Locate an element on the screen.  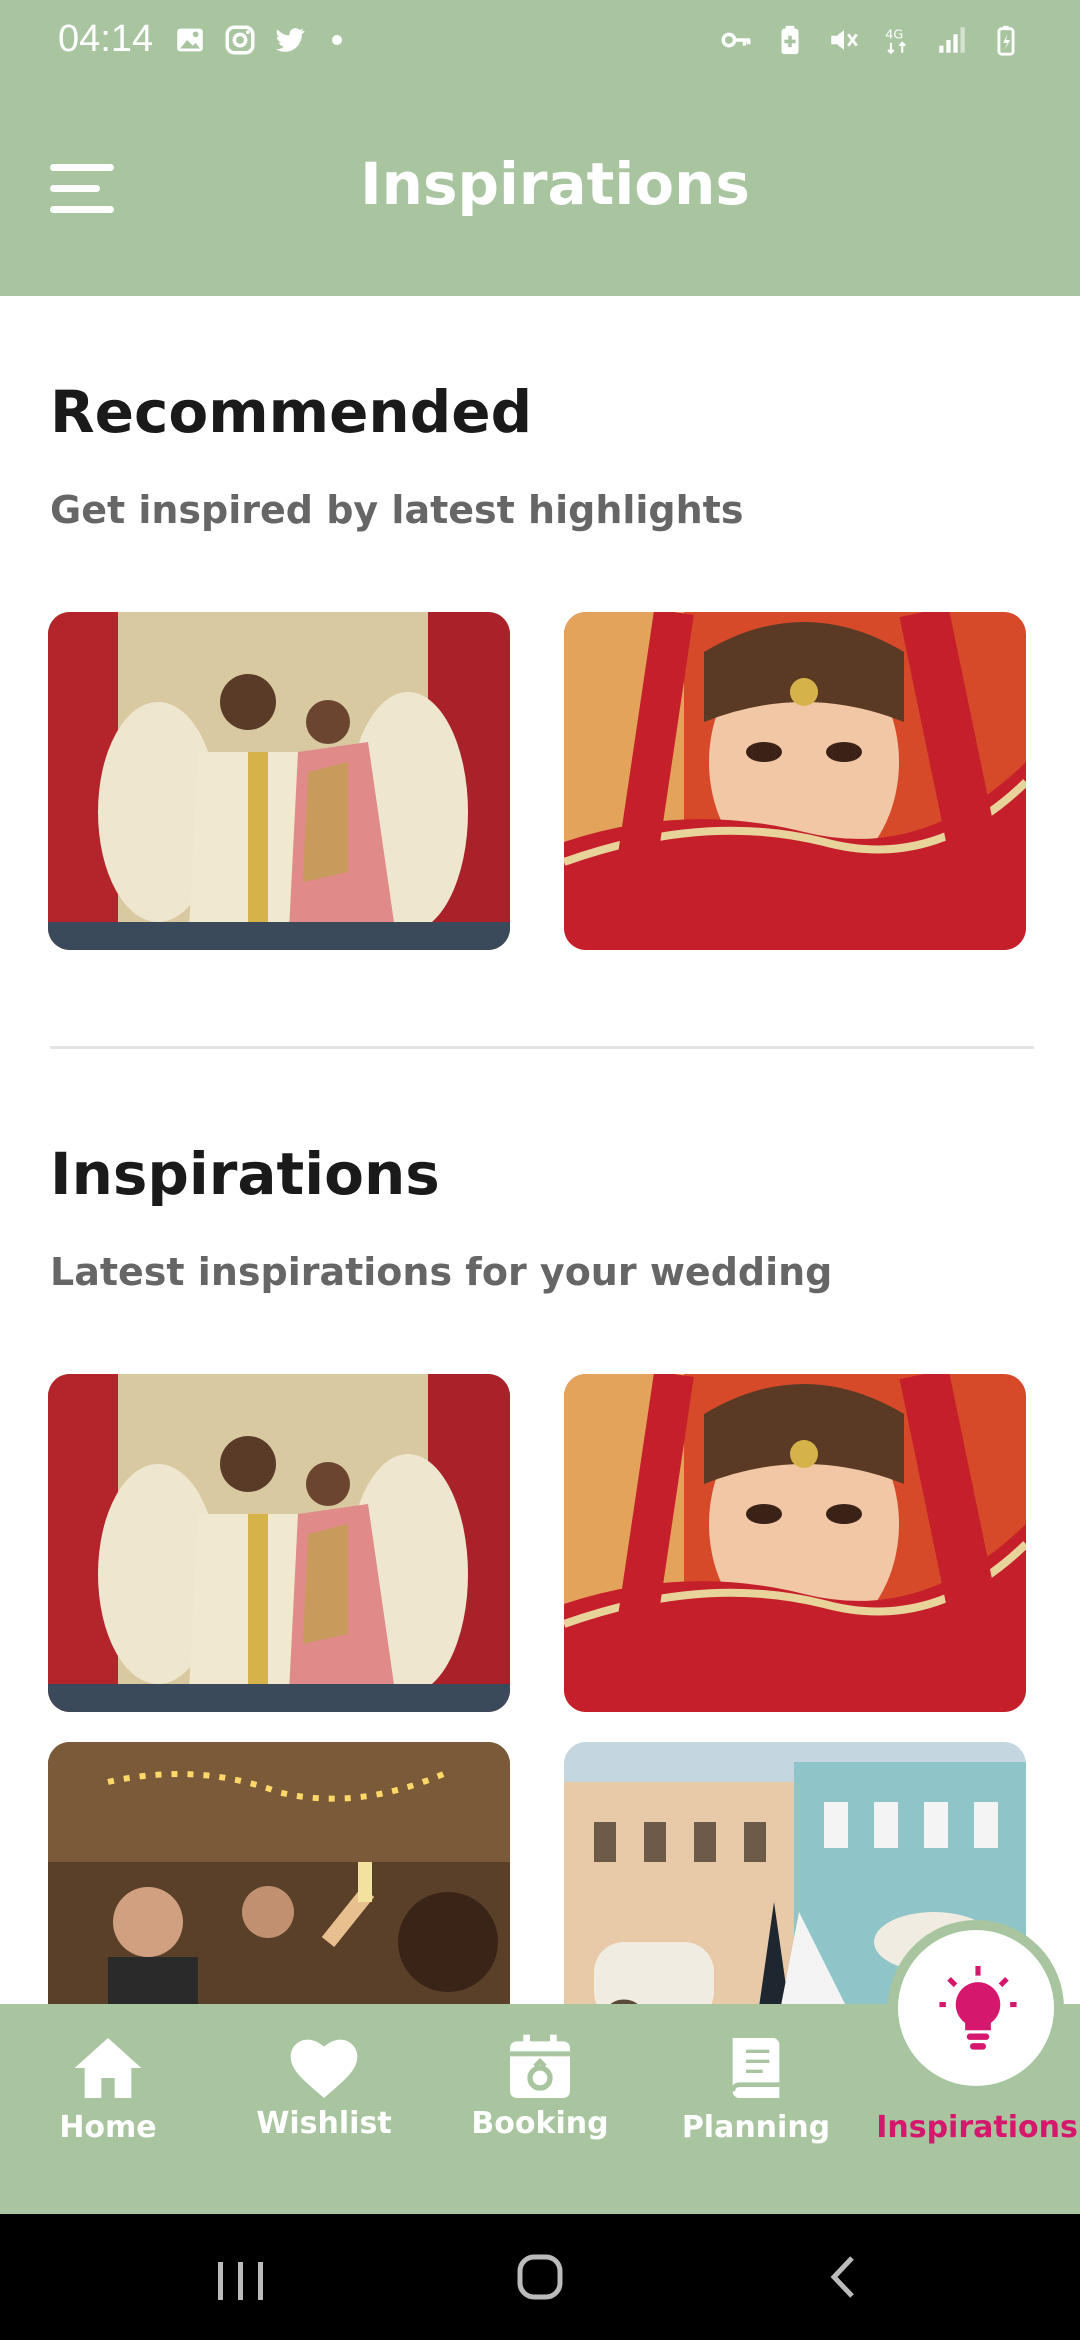
nav-booking-label: Booking is located at coordinates (540, 2123).